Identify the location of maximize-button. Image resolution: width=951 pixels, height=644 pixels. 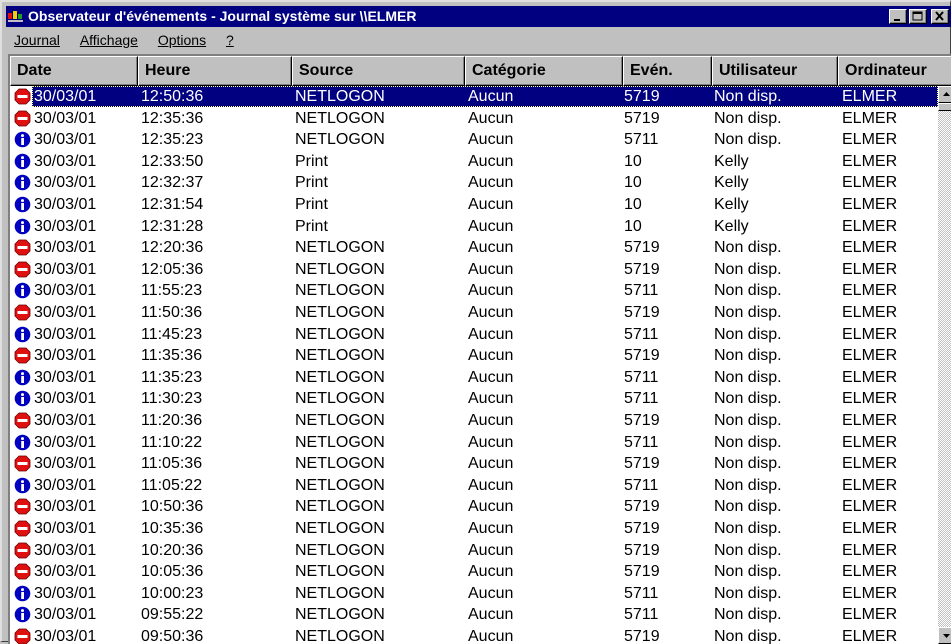
(918, 16).